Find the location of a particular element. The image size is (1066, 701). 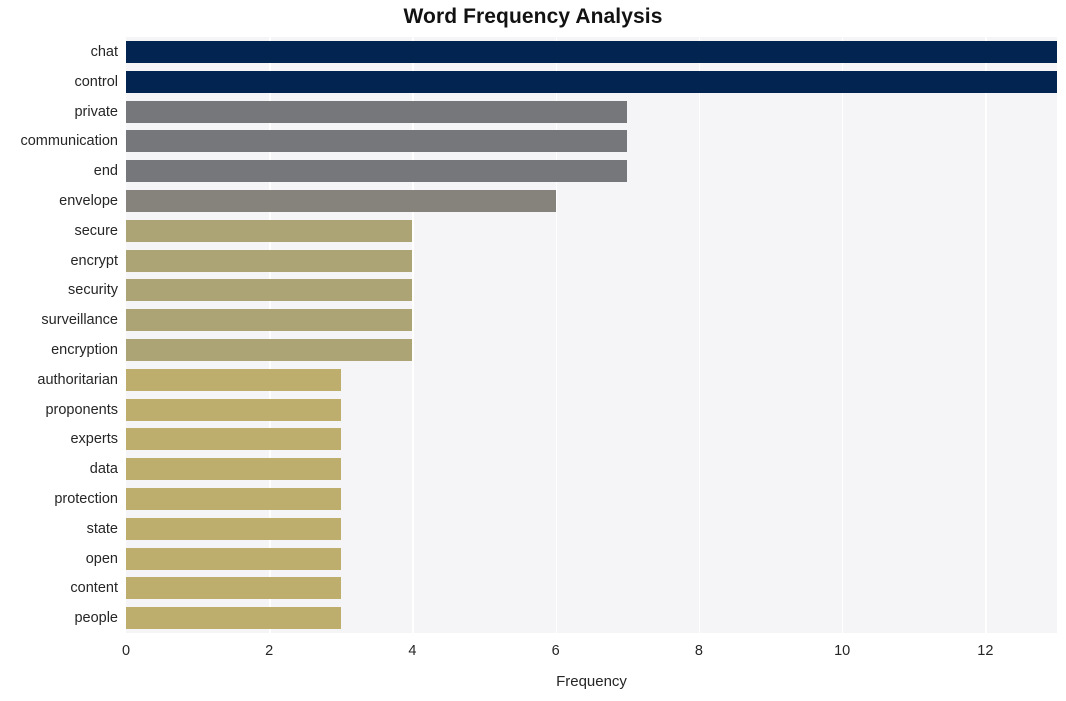

y-axis-tick-label: secure is located at coordinates (96, 230).